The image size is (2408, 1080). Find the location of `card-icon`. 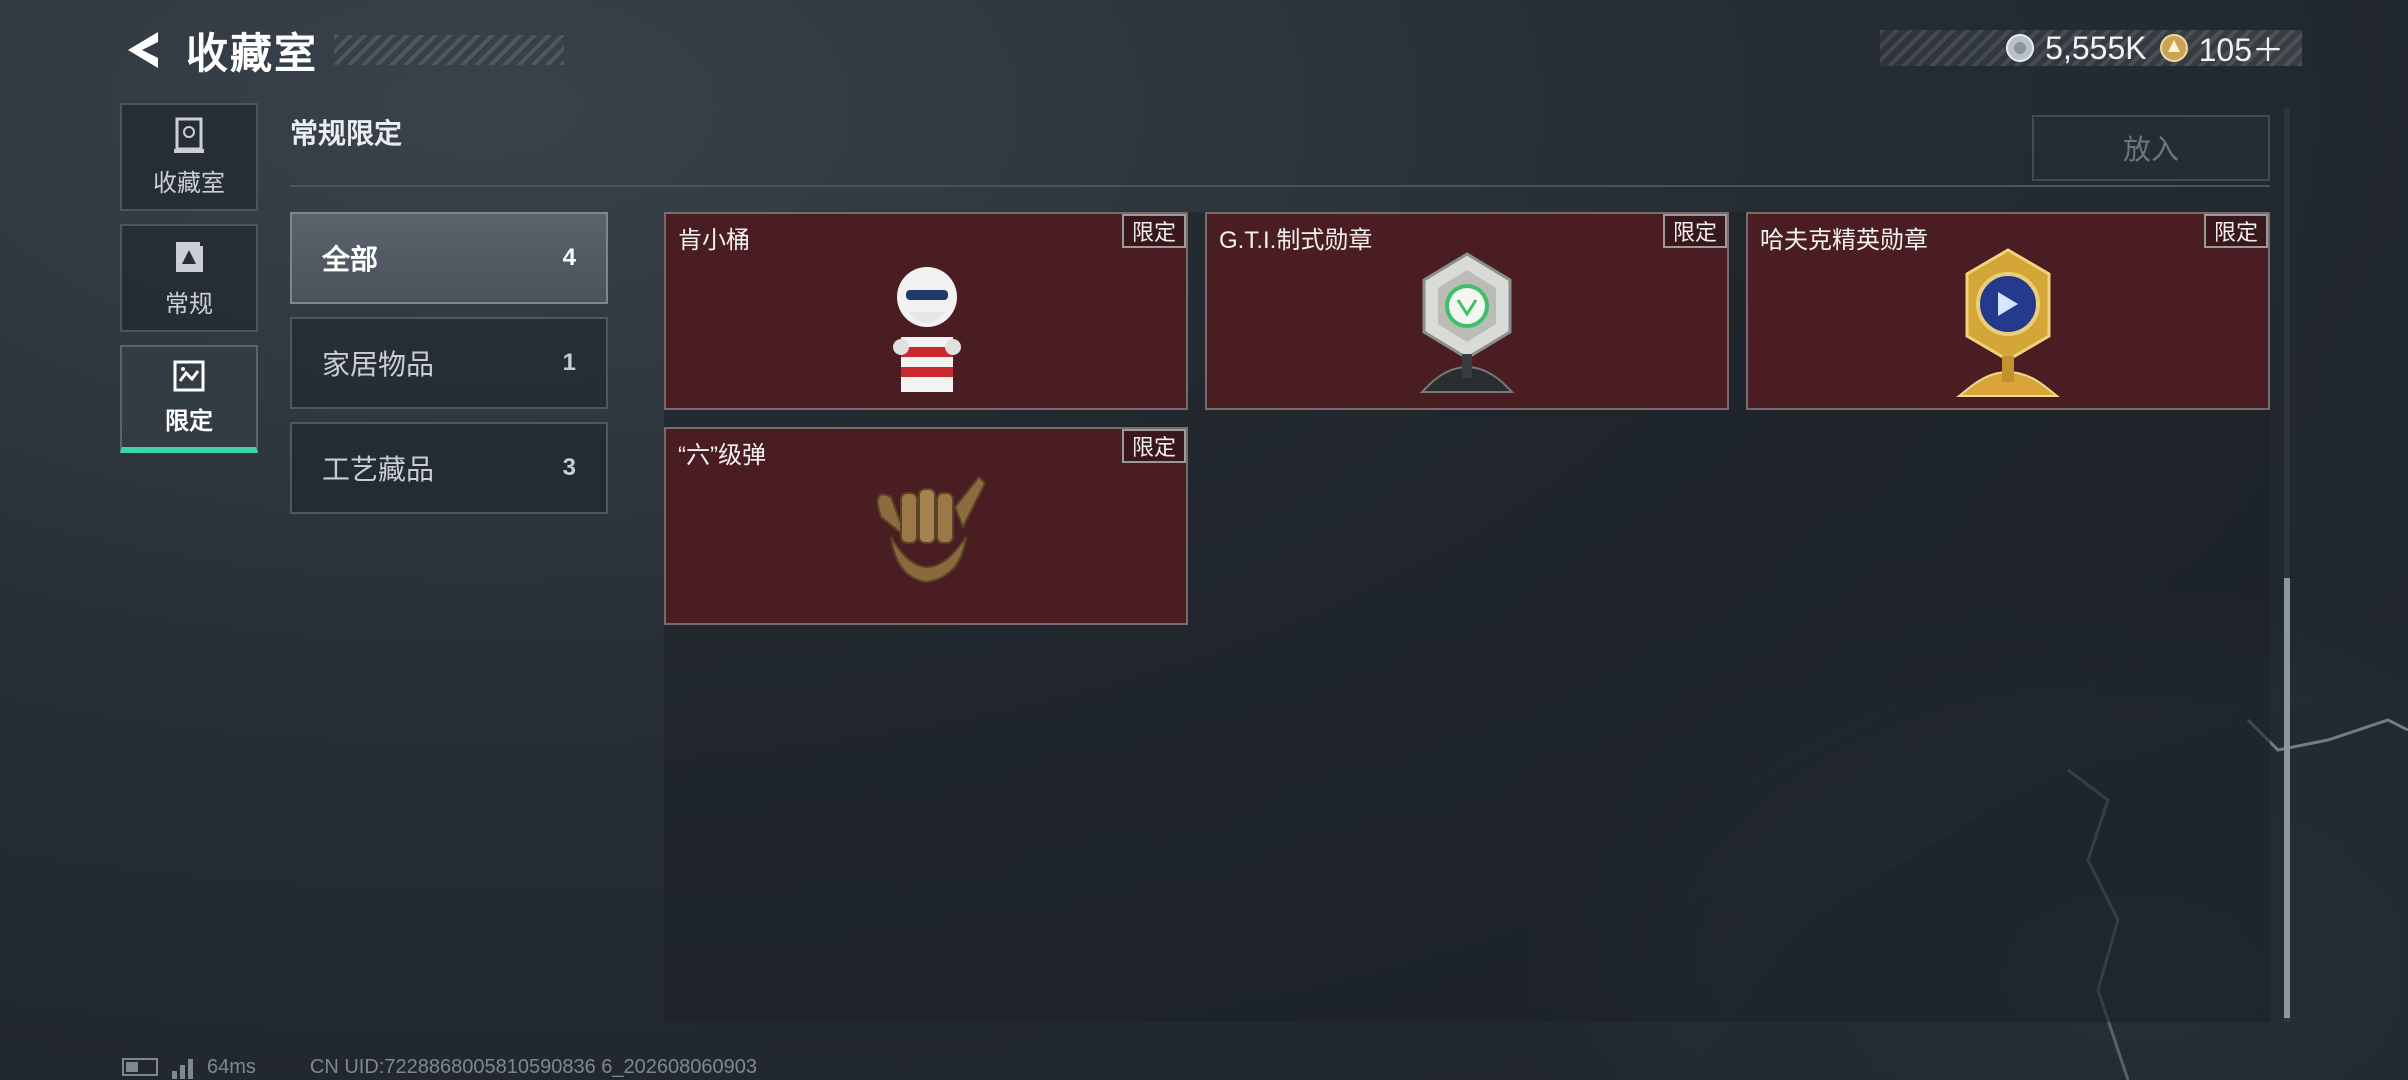

card-icon is located at coordinates (189, 256).